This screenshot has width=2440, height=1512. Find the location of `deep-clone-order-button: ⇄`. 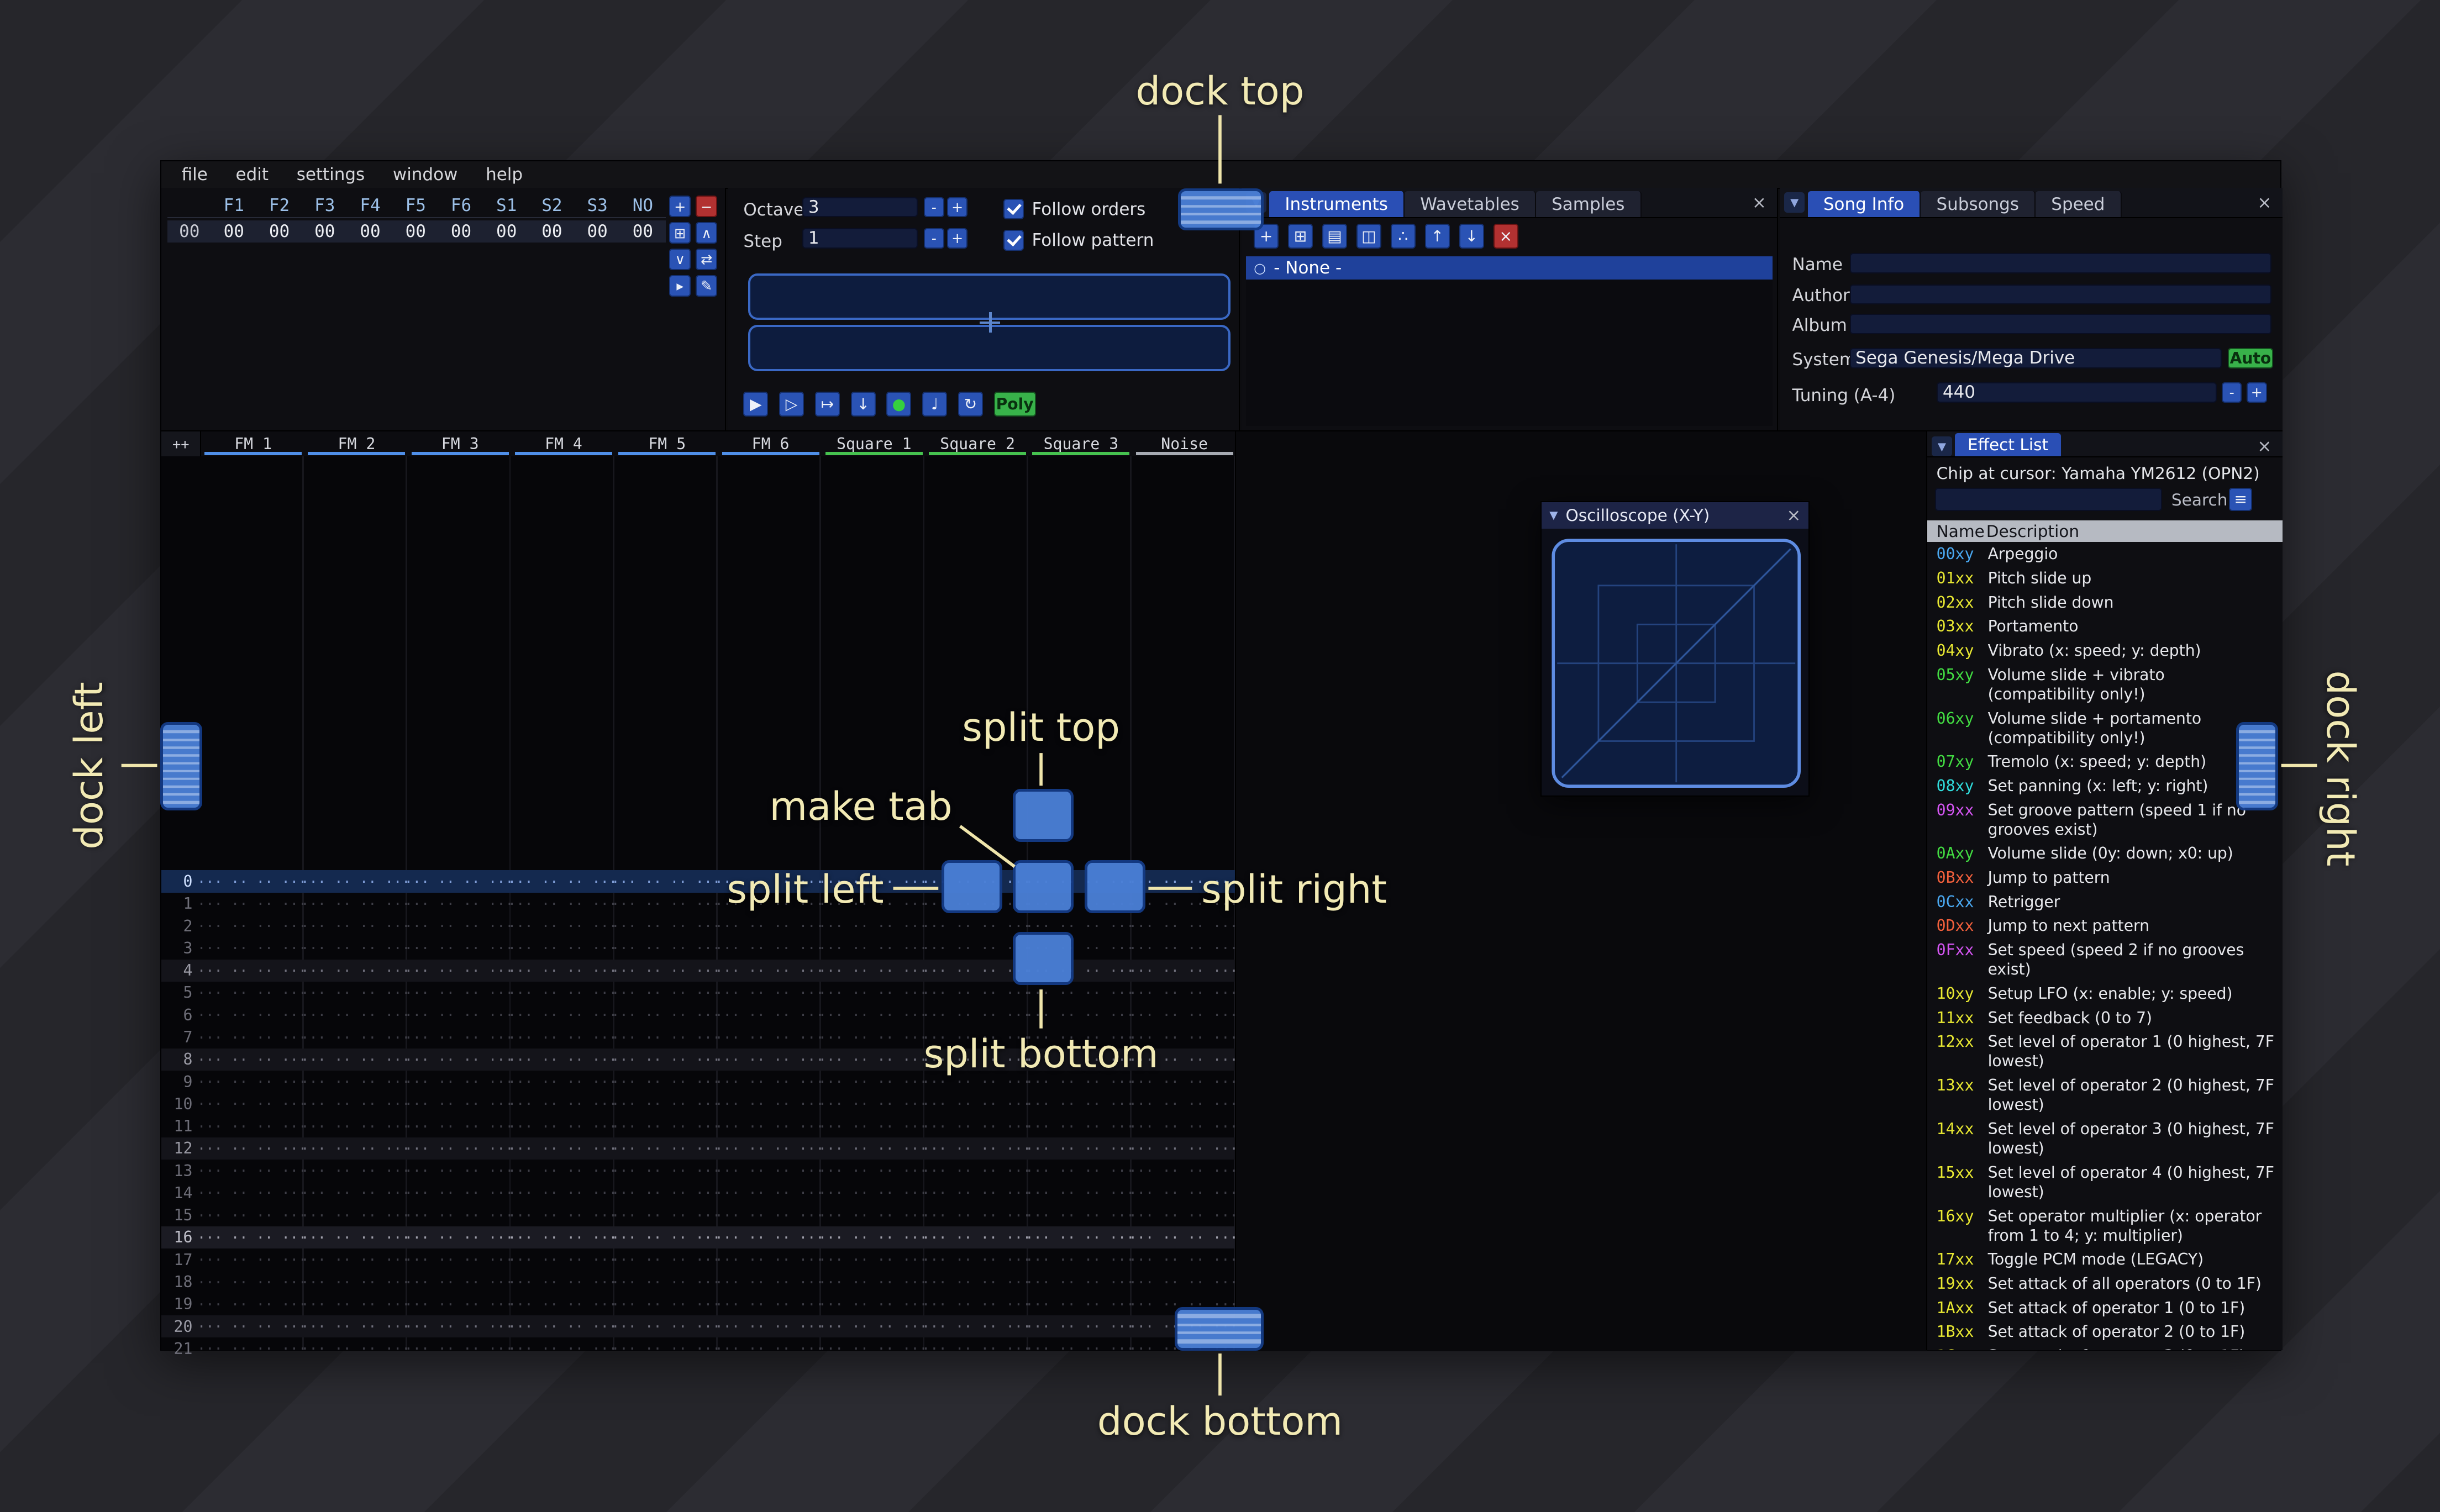

deep-clone-order-button: ⇄ is located at coordinates (706, 259).